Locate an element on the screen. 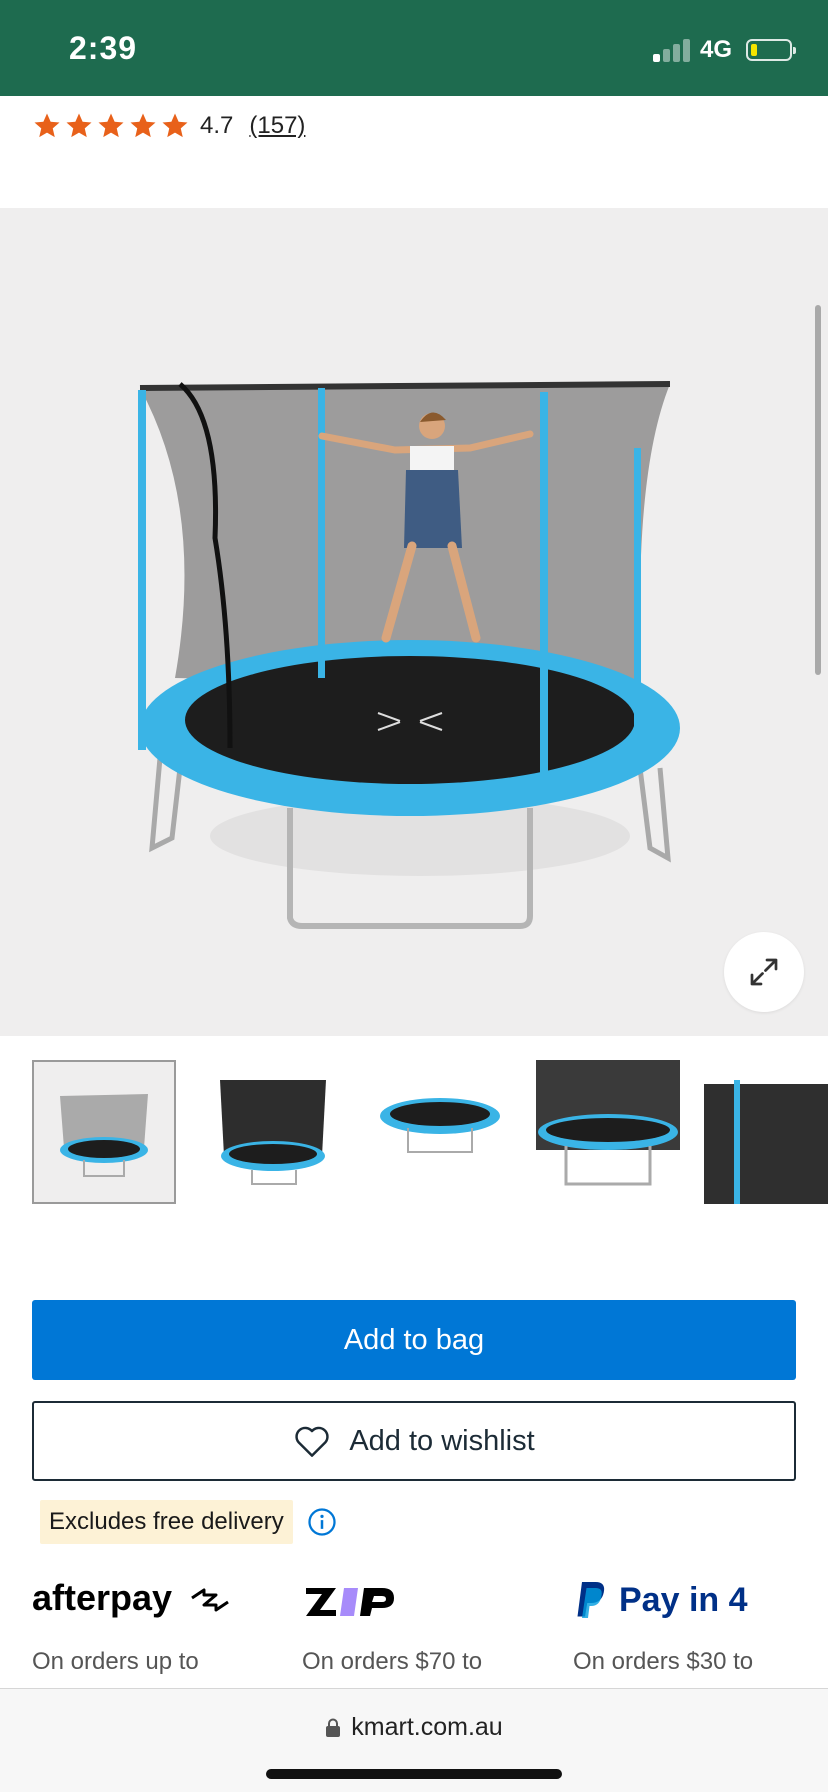 This screenshot has height=1792, width=828. review-count-link: (157) is located at coordinates (277, 126).